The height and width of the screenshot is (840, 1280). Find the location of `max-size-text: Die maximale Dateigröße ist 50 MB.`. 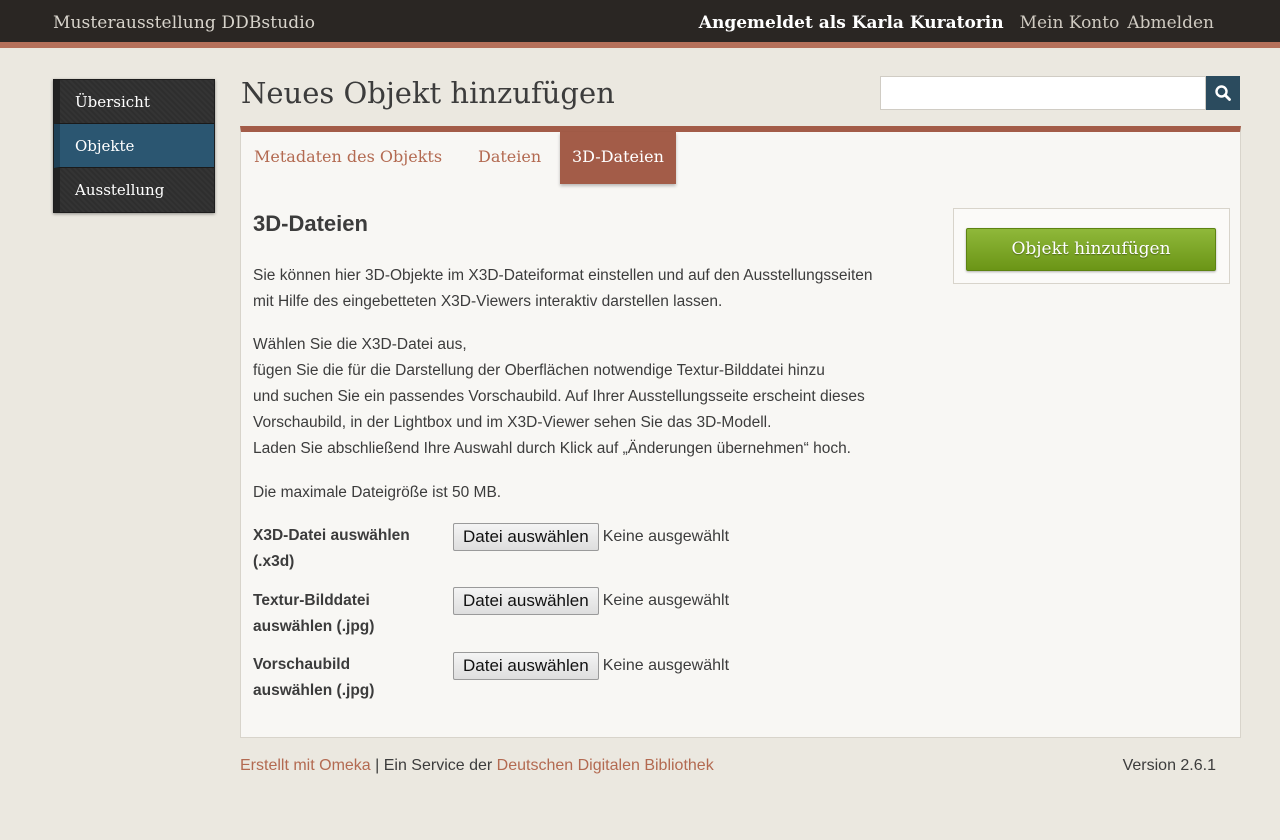

max-size-text: Die maximale Dateigröße ist 50 MB. is located at coordinates (593, 493).